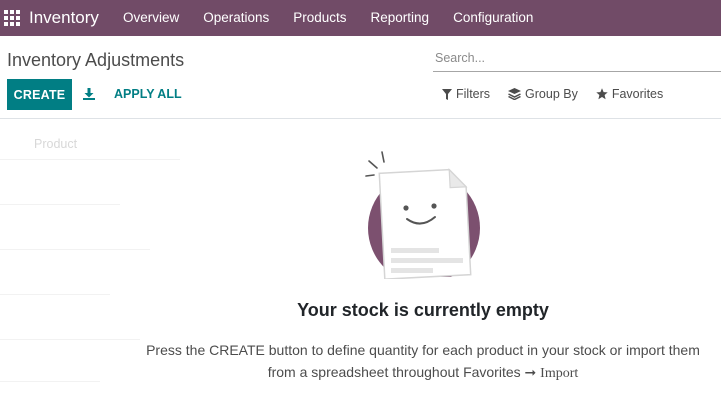  What do you see at coordinates (64, 18) in the screenshot?
I see `app-name: Inventory` at bounding box center [64, 18].